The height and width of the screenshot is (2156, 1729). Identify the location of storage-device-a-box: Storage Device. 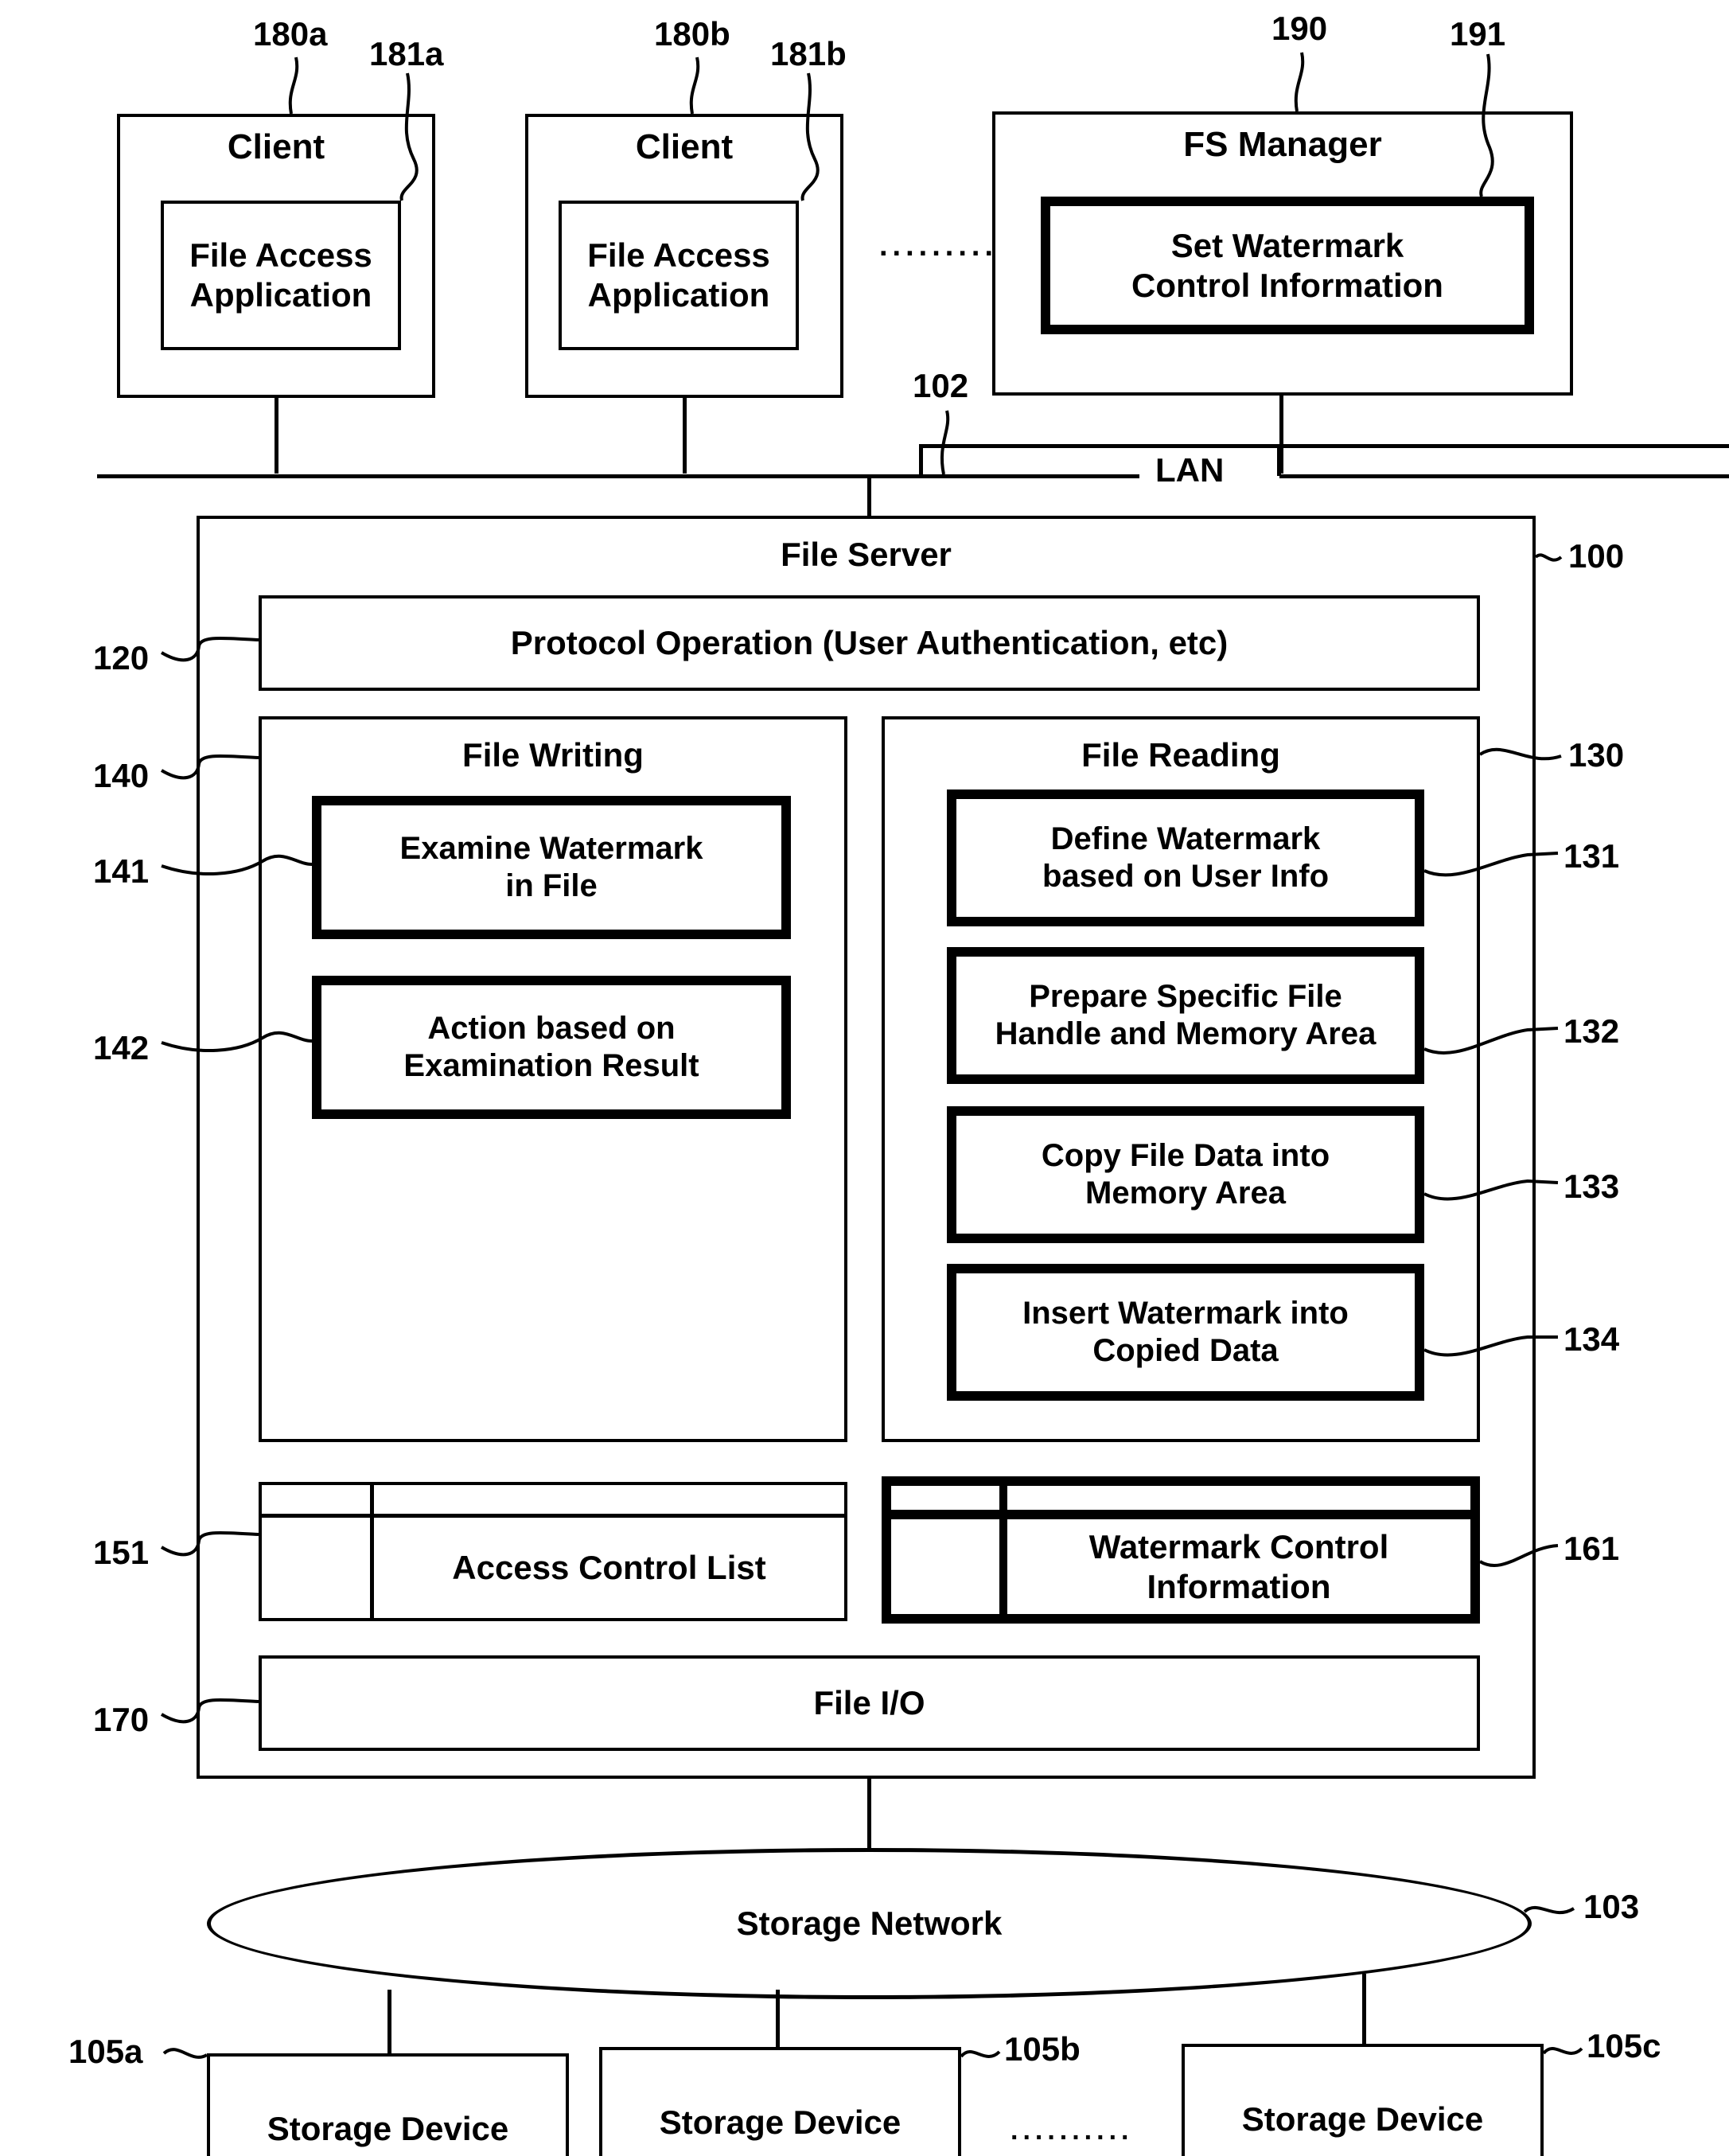
(388, 2104).